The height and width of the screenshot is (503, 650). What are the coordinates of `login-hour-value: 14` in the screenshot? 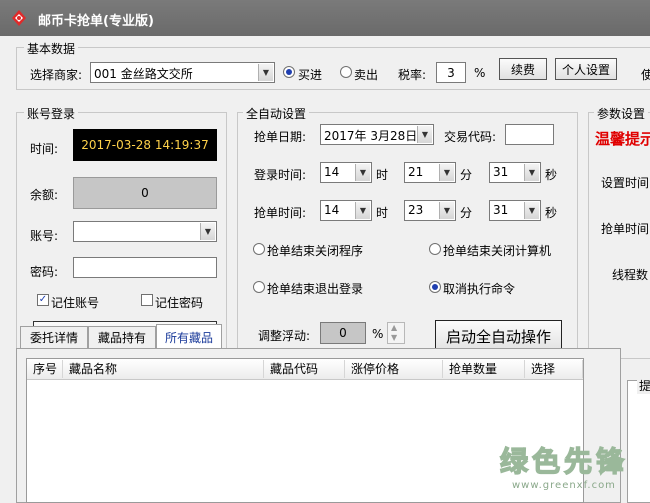 It's located at (332, 172).